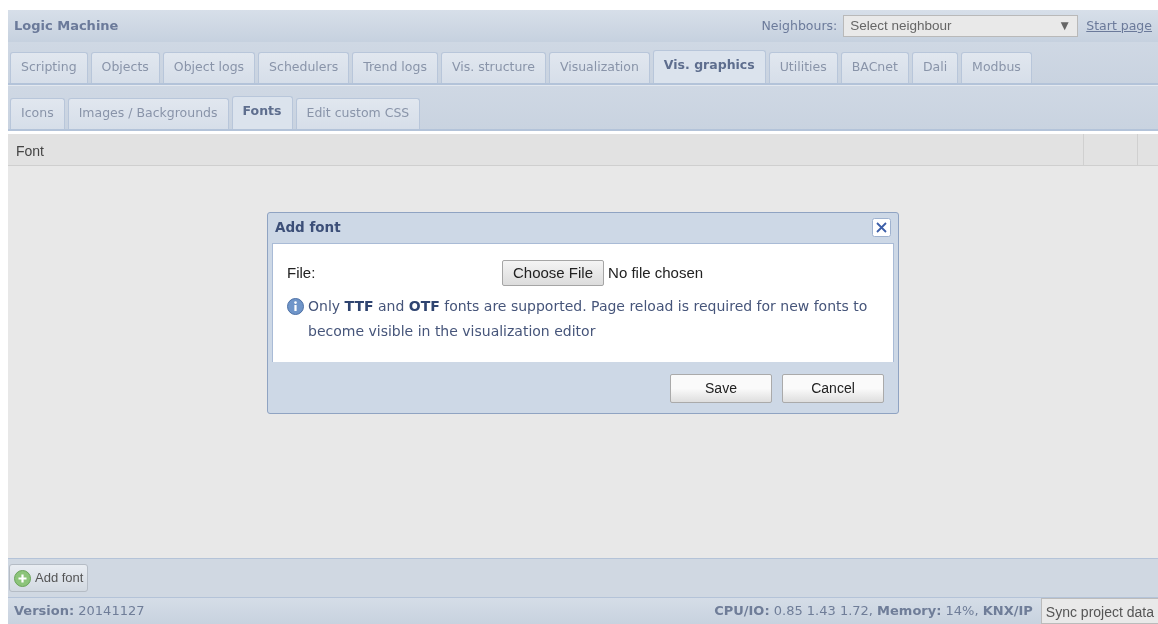 The image size is (1158, 624). What do you see at coordinates (599, 67) in the screenshot?
I see `tab: Visualization` at bounding box center [599, 67].